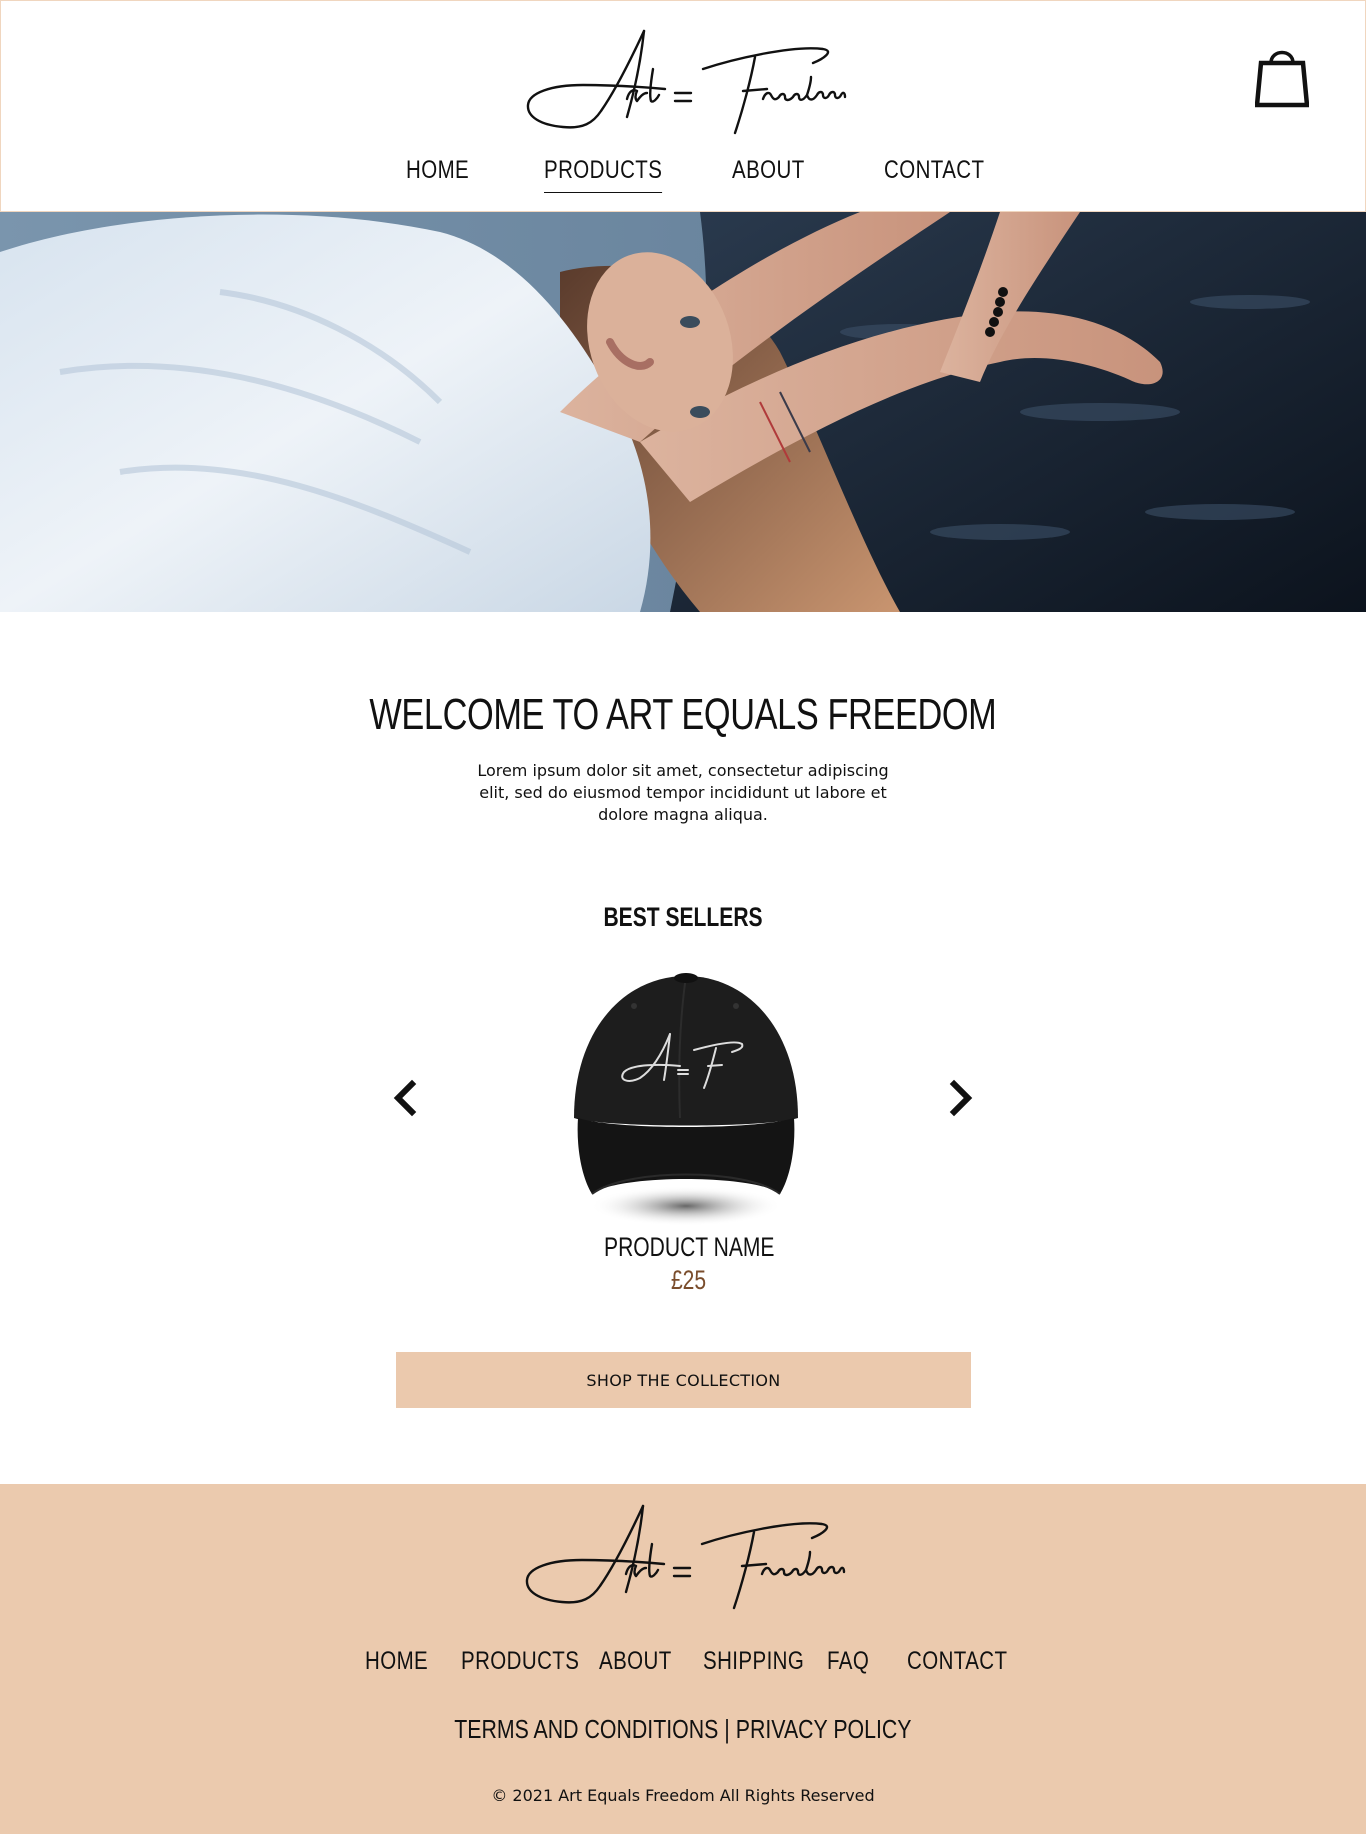 The width and height of the screenshot is (1366, 1834). Describe the element at coordinates (824, 1729) in the screenshot. I see `privacy-link: PRIVACY POLICY` at that location.